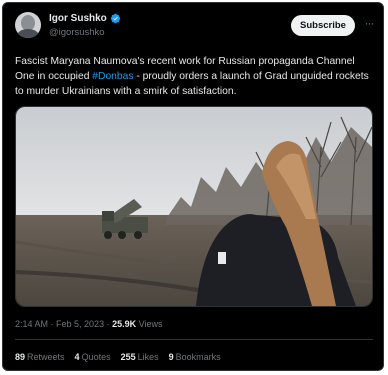 Image resolution: width=388 pixels, height=375 pixels. What do you see at coordinates (77, 357) in the screenshot?
I see `quotes-count: 4` at bounding box center [77, 357].